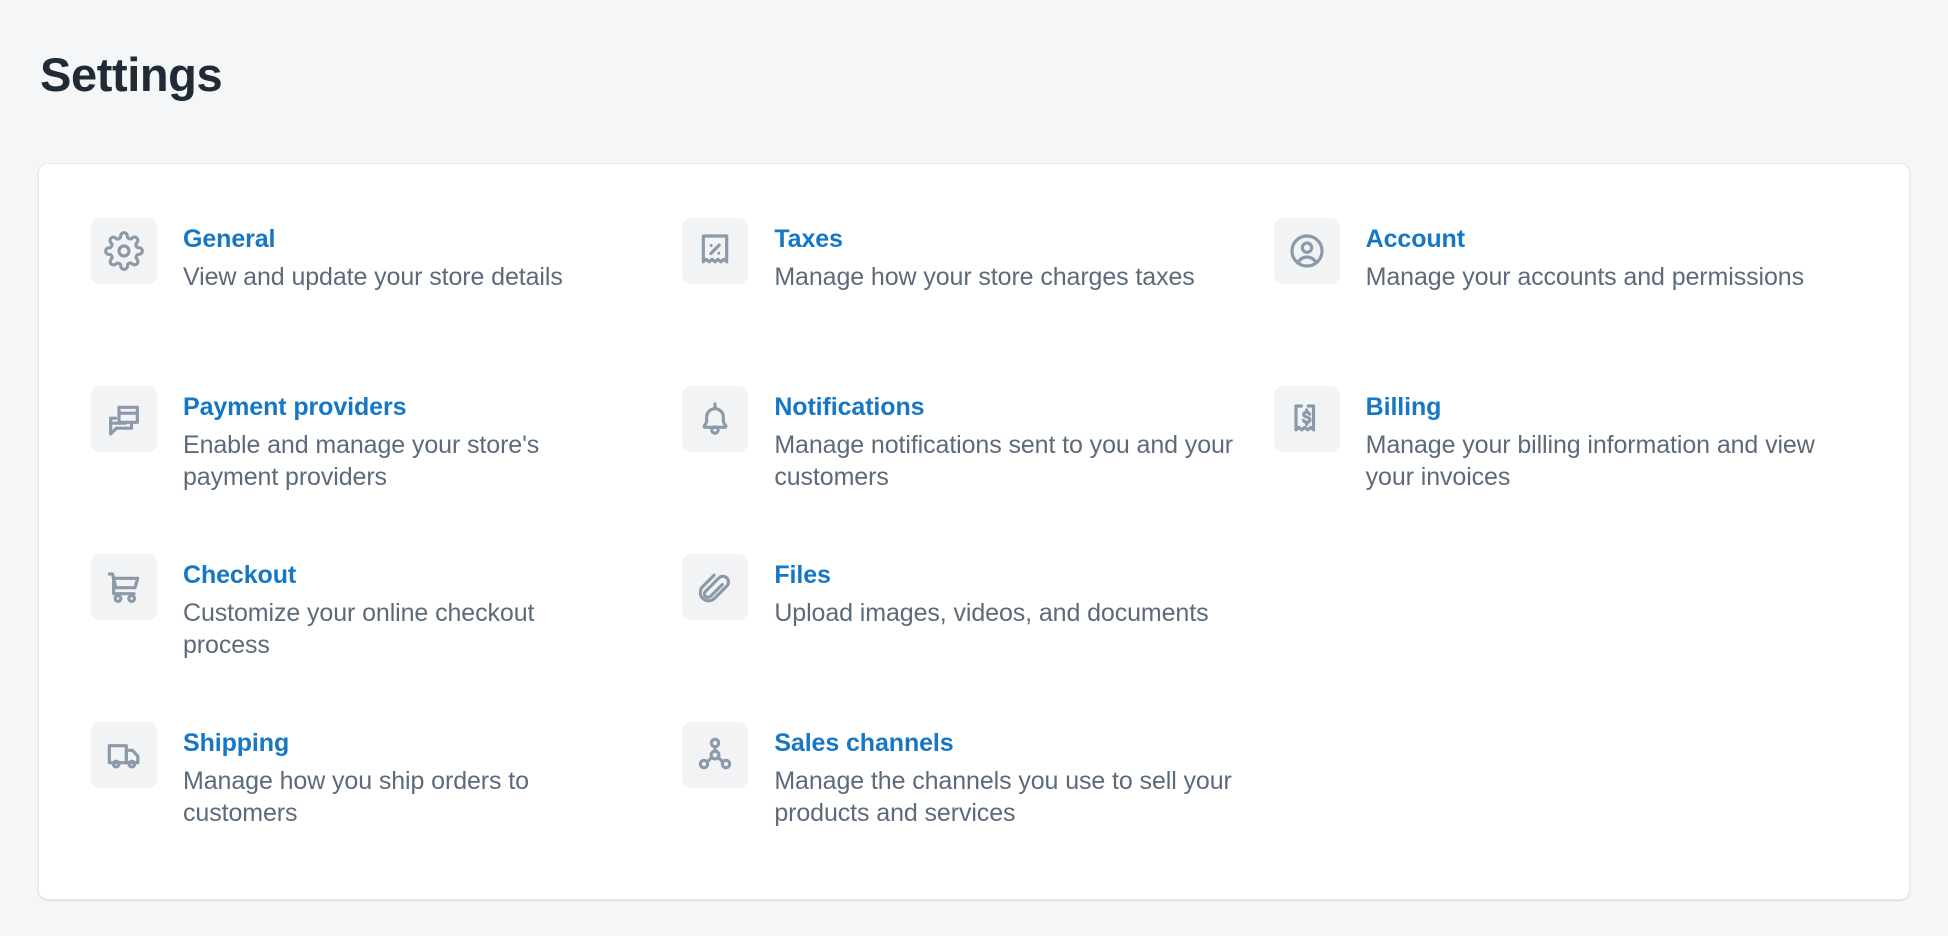 This screenshot has width=1948, height=936. What do you see at coordinates (1306, 251) in the screenshot?
I see `account-circle-icon` at bounding box center [1306, 251].